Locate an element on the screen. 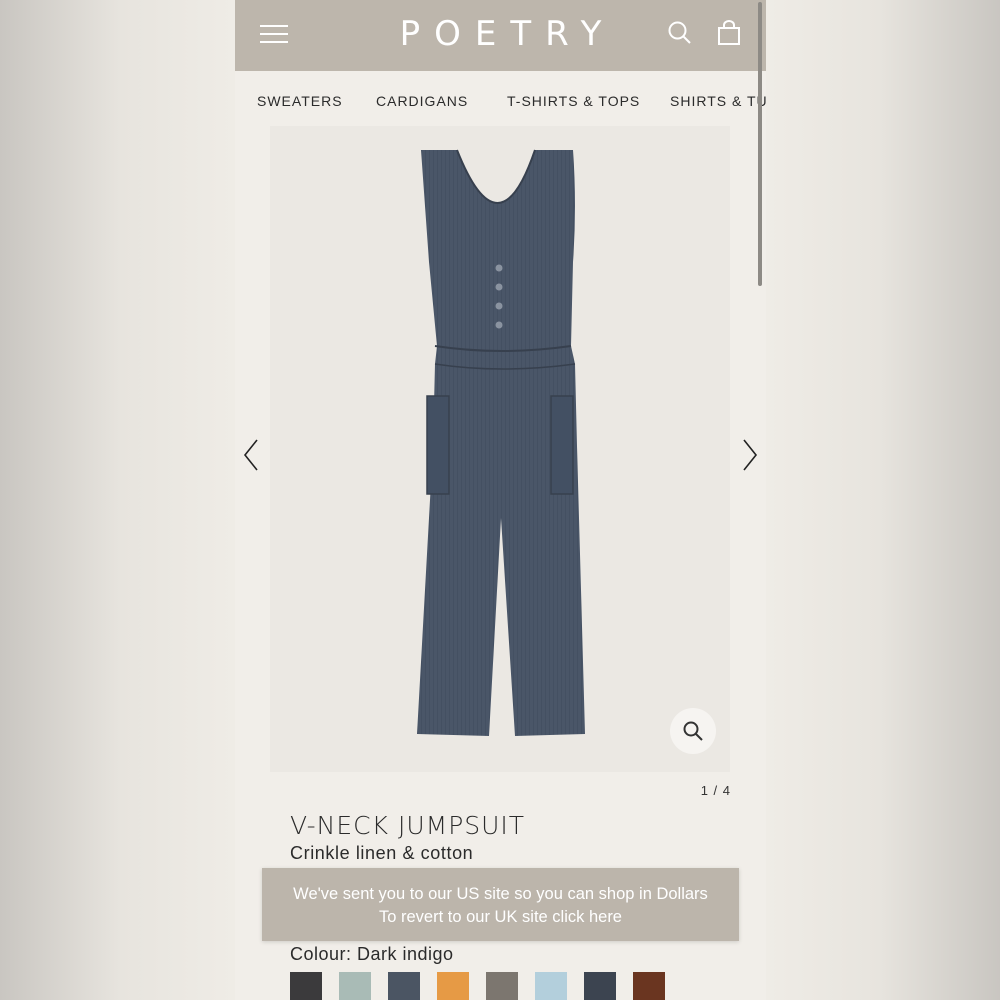 The height and width of the screenshot is (1000, 1000). product-title: V-NECK JUMPSUIT is located at coordinates (408, 825).